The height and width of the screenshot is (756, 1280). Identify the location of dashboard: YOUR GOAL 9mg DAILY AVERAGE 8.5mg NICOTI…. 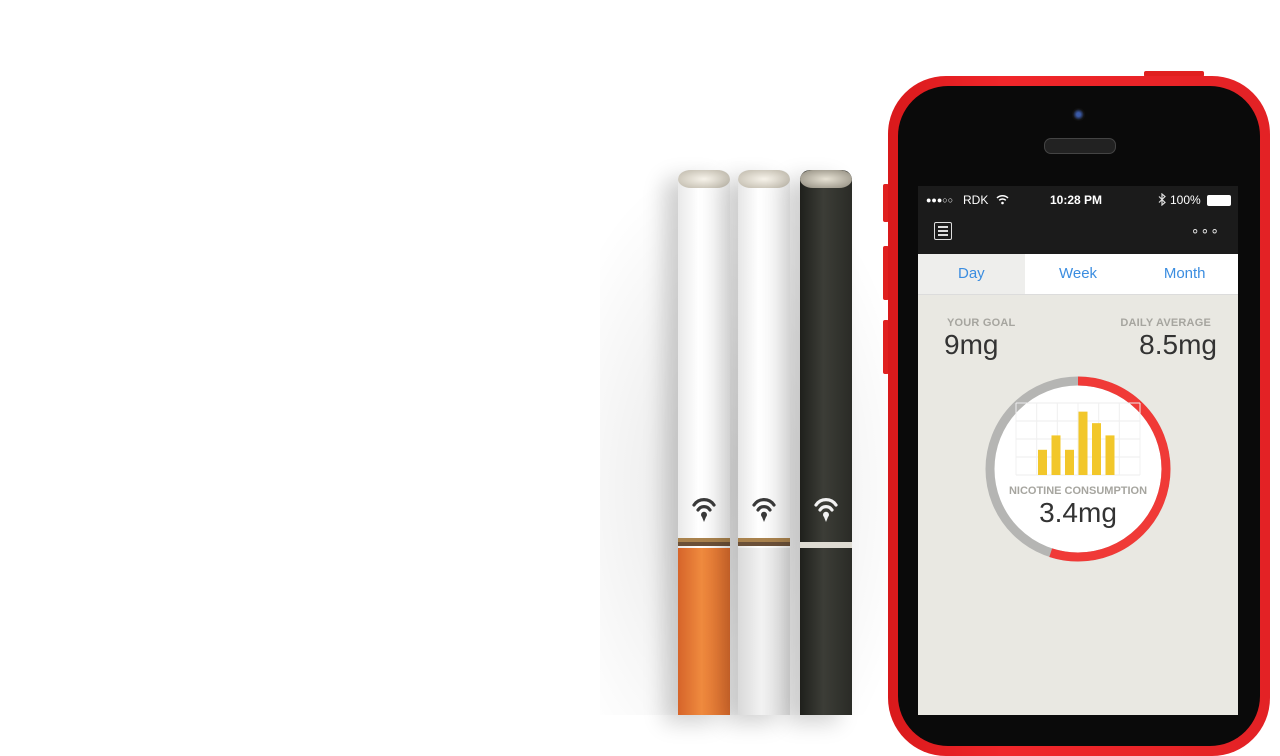
(1078, 505).